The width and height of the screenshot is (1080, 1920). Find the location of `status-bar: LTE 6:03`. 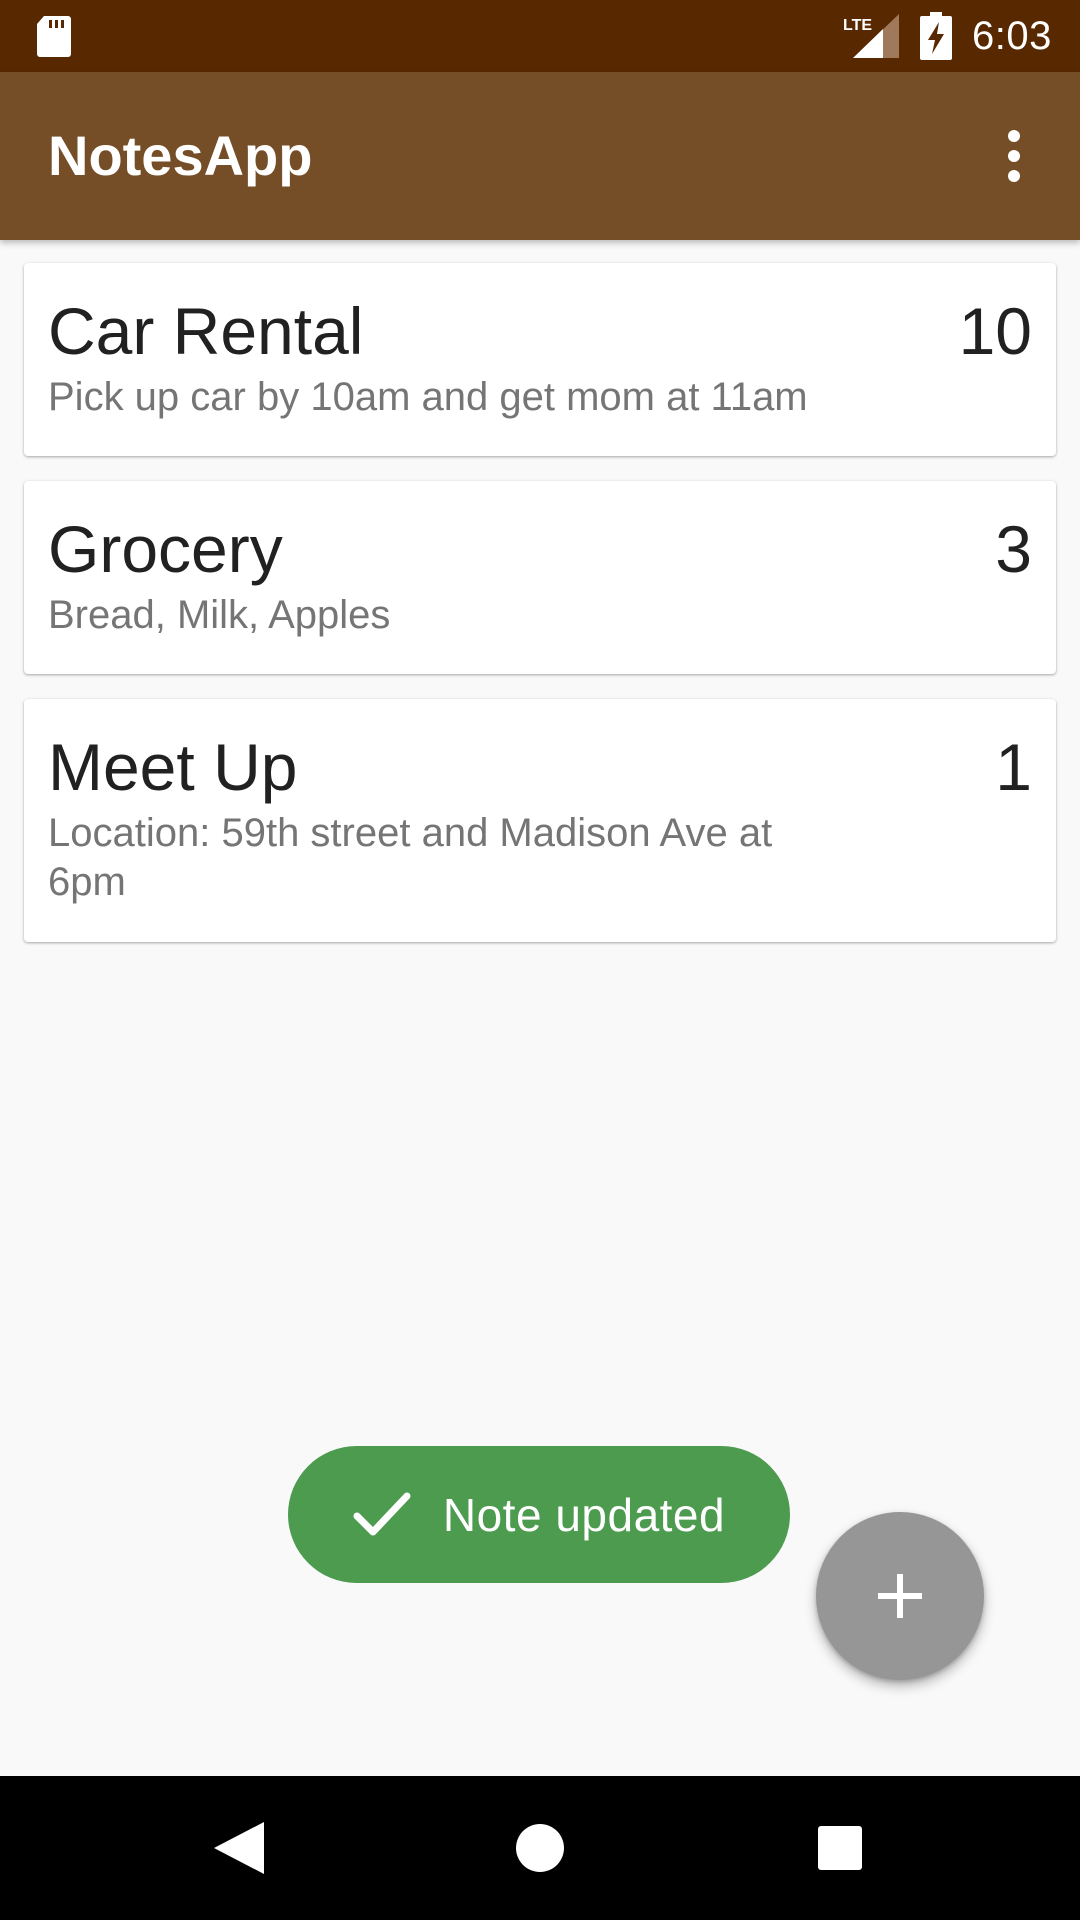

status-bar: LTE 6:03 is located at coordinates (540, 36).